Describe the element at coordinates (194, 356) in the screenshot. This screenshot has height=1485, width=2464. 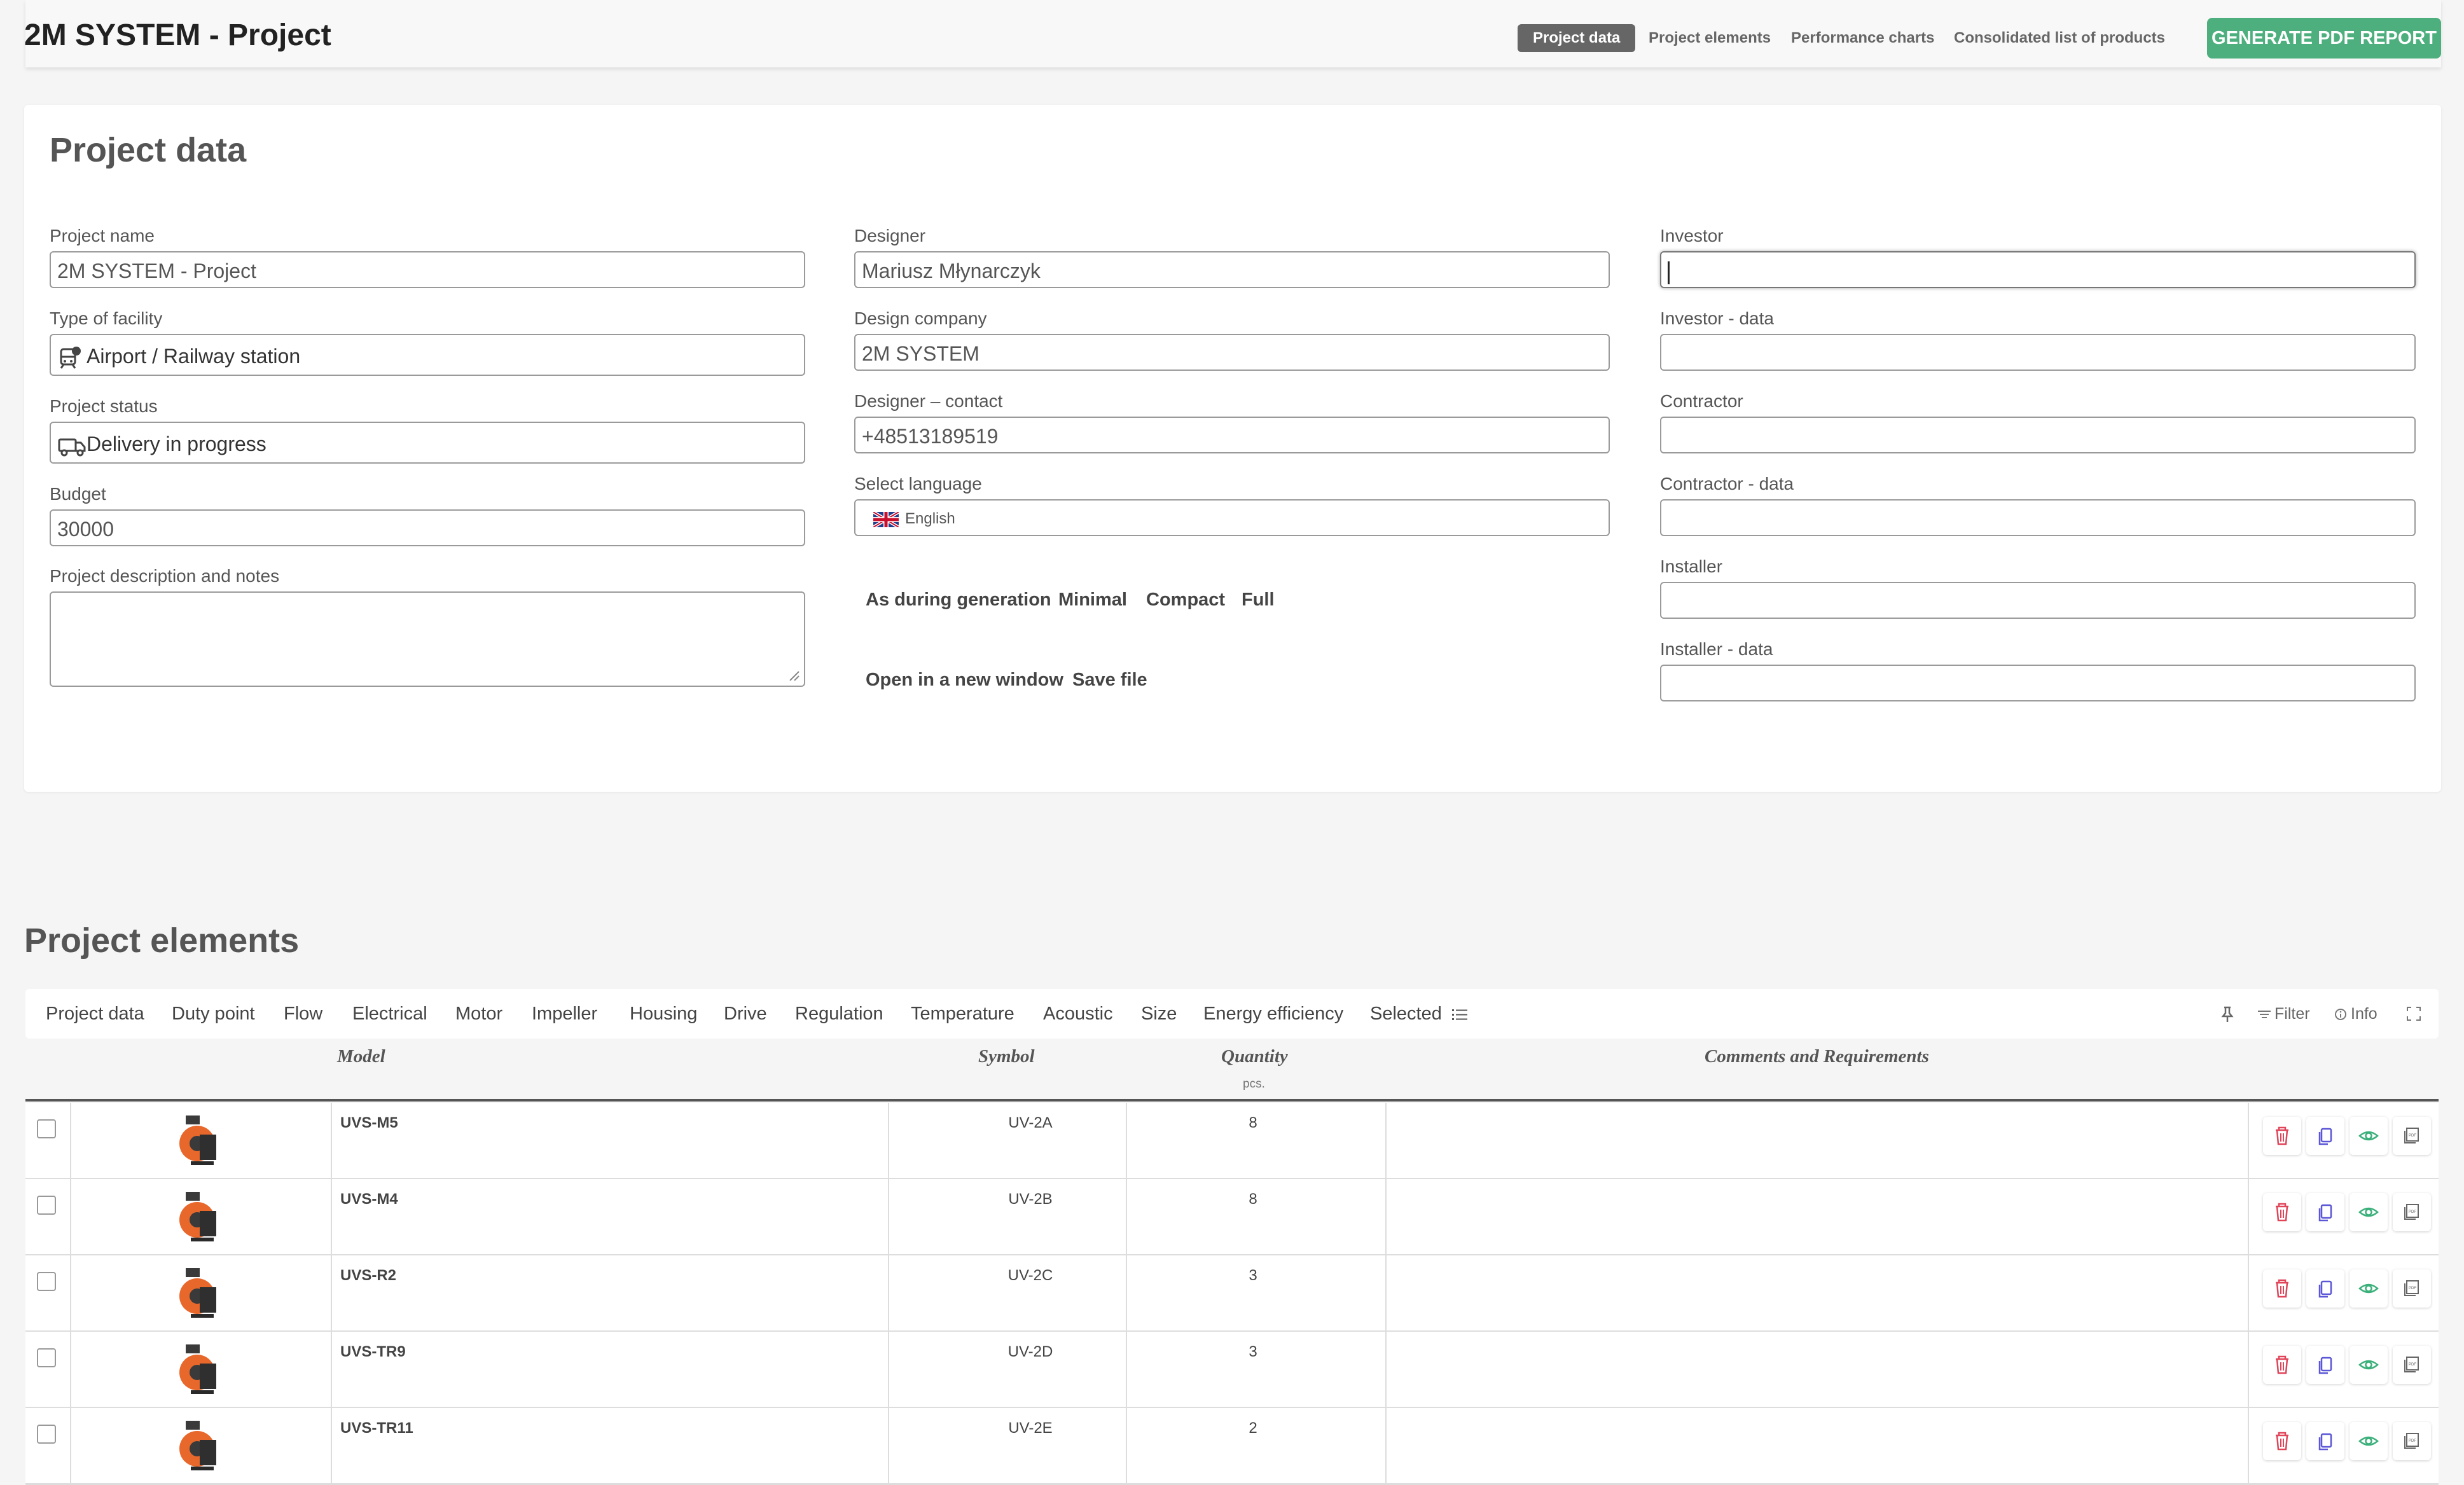
I see `facility-value: Airport / Railway station` at that location.